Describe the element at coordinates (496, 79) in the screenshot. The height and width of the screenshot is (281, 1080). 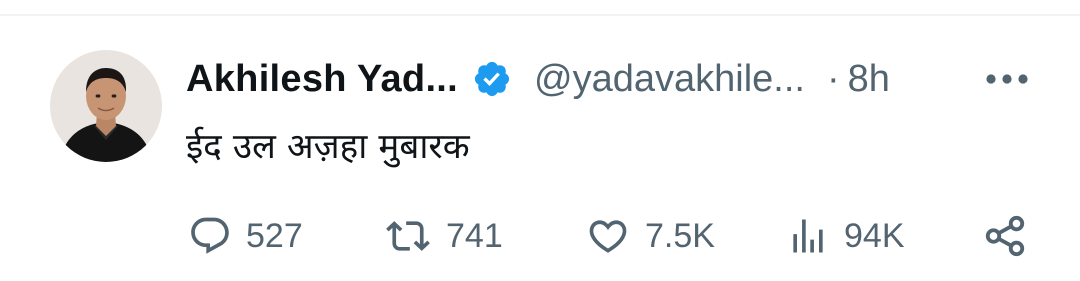
I see `verified-badge-icon` at that location.